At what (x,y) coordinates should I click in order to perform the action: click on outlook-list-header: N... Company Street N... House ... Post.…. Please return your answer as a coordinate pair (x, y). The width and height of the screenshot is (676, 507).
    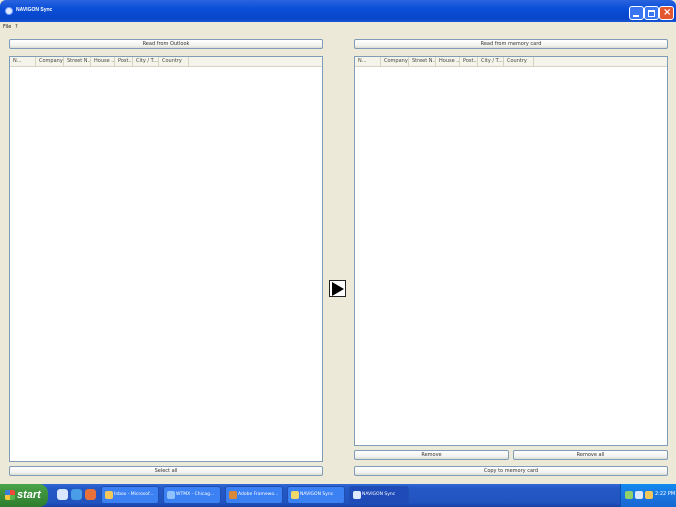
    Looking at the image, I should click on (166, 62).